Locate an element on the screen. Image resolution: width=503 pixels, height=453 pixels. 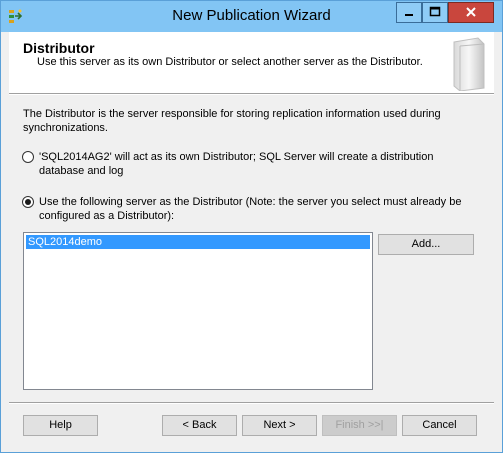
footer-divider is located at coordinates (251, 403).